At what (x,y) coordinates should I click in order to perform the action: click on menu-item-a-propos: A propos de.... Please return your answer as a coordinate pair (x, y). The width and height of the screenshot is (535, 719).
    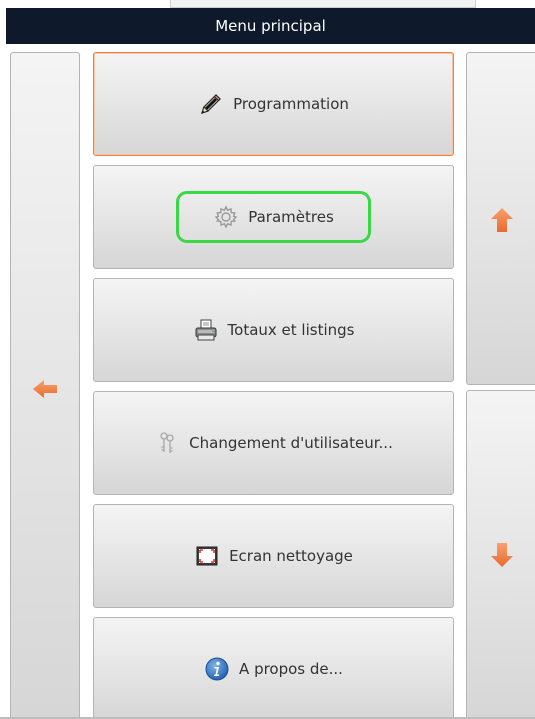
    Looking at the image, I should click on (273, 668).